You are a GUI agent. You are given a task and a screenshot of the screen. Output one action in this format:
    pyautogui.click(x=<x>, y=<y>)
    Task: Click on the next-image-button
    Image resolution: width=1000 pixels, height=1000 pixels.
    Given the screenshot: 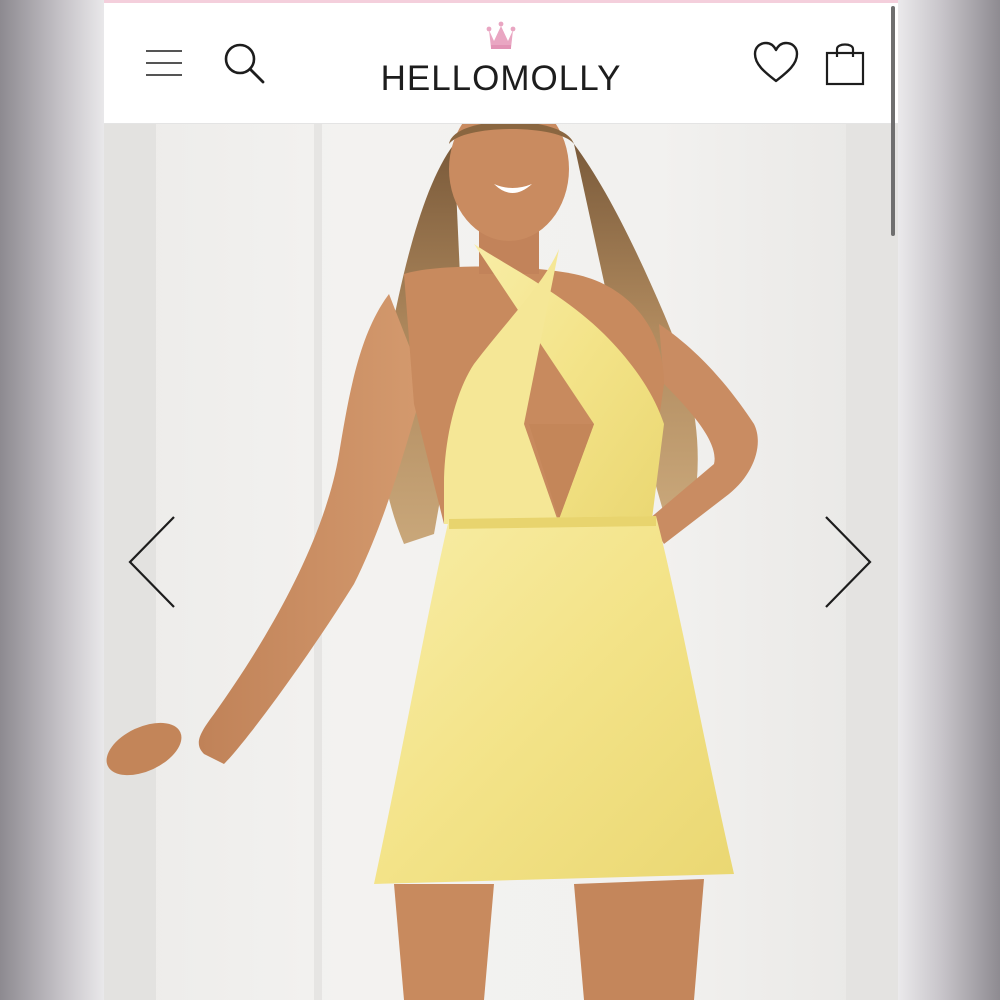 What is the action you would take?
    pyautogui.click(x=846, y=562)
    